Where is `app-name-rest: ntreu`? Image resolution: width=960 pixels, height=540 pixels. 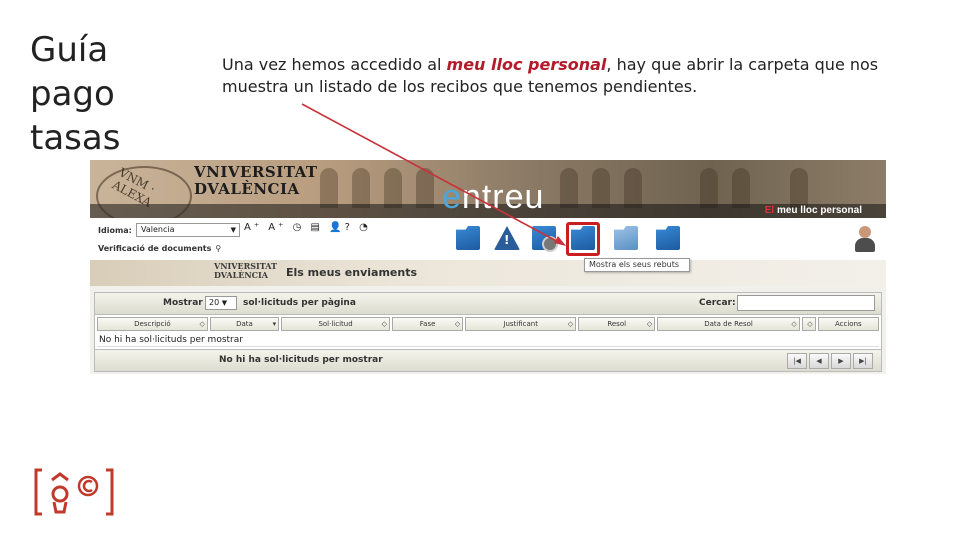
app-name-rest: ntreu is located at coordinates (503, 197).